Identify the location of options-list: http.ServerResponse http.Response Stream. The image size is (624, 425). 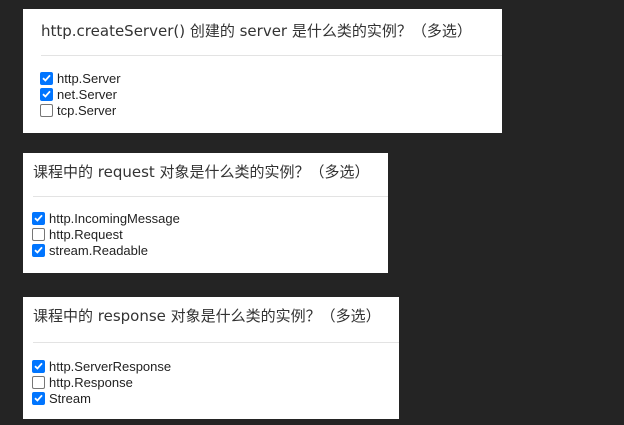
(101, 382).